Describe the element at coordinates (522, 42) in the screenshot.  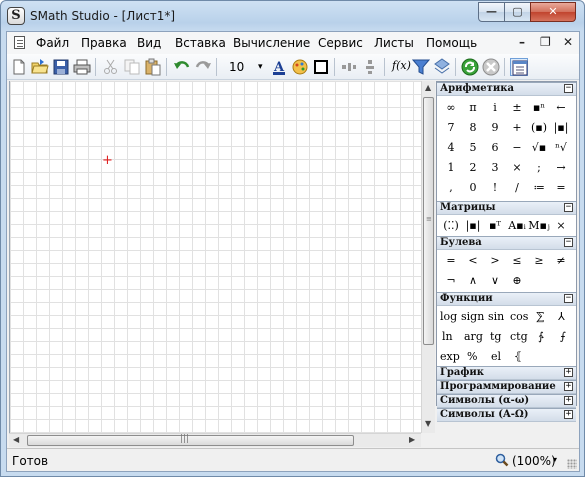
I see `mdi-minimize-button: –` at that location.